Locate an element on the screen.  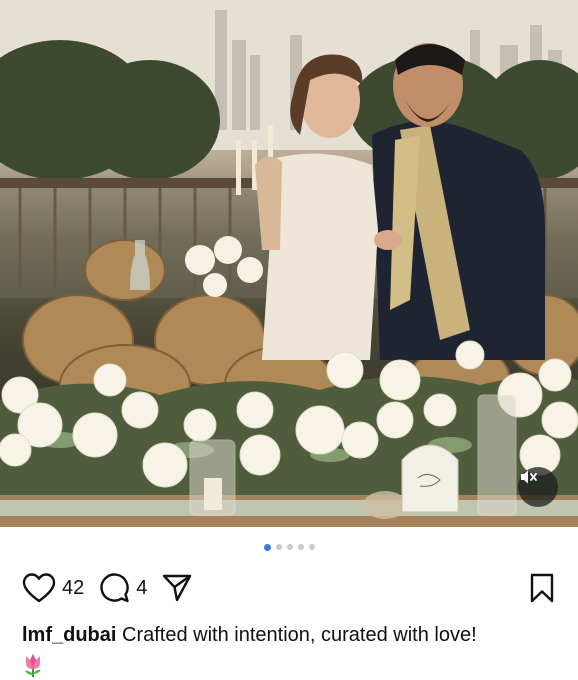
save-button is located at coordinates (542, 588).